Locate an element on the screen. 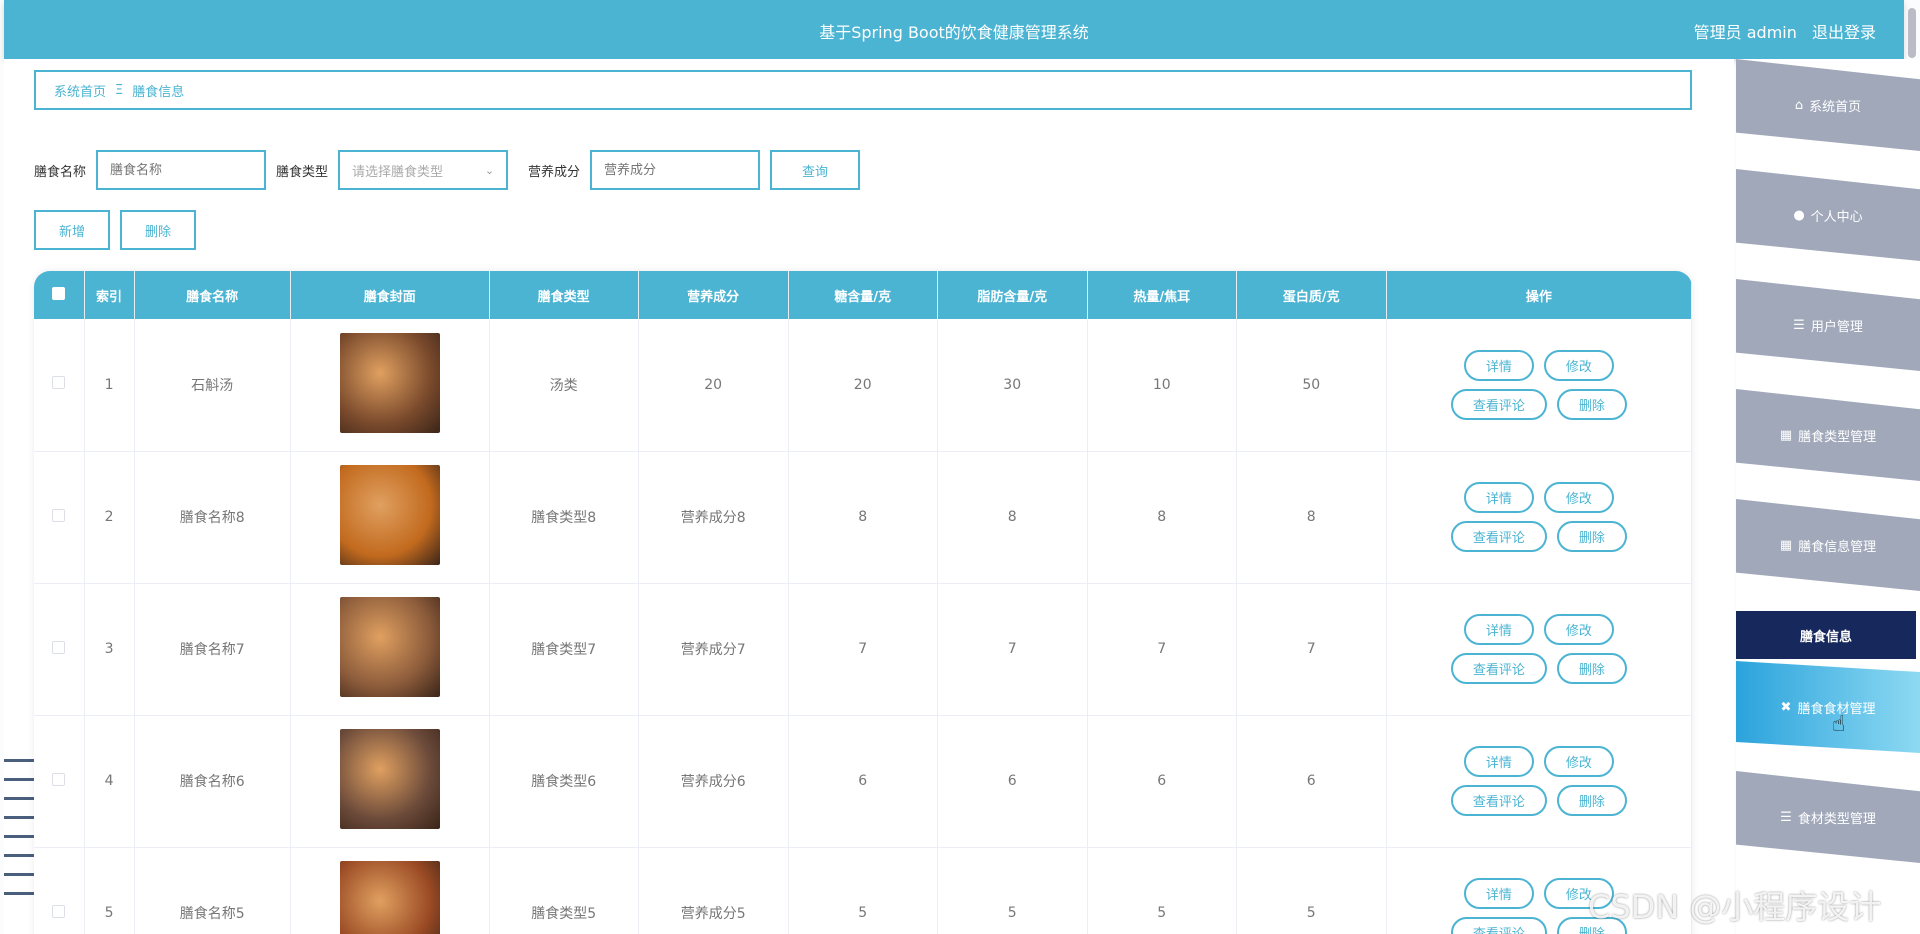 The image size is (1920, 934). table-row: 2 膳食名称8 膳食类型8 营养成分8 8 8 8 8 详情 修改 查看评论 删除 is located at coordinates (863, 517).